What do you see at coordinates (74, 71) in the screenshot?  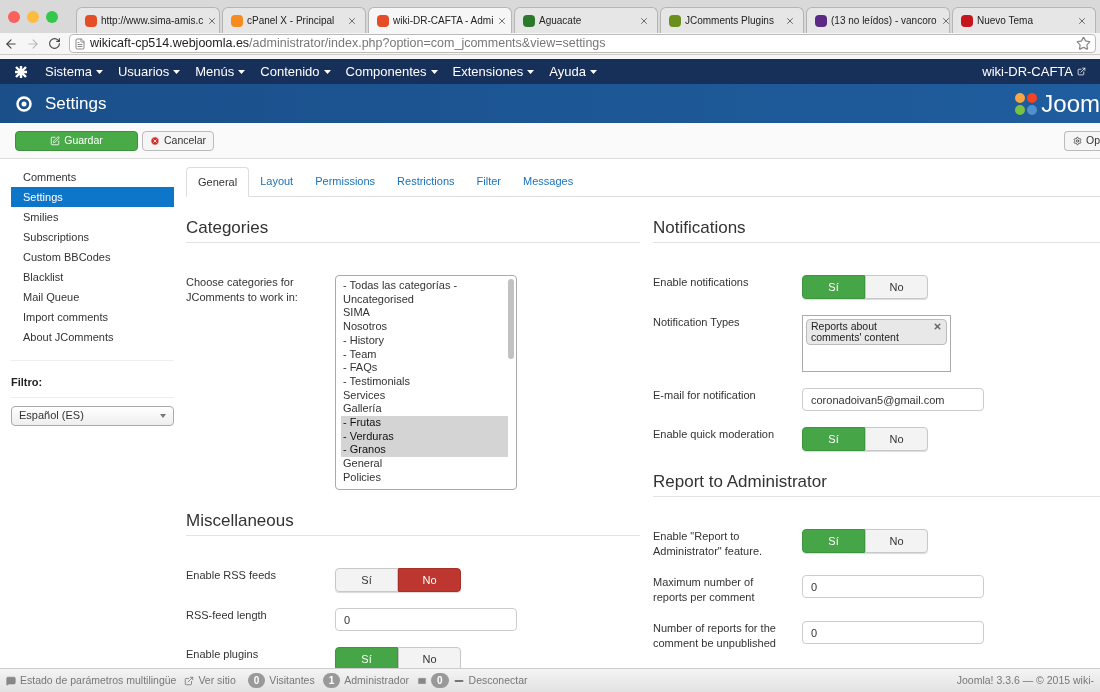 I see `menu-item: Sistema` at bounding box center [74, 71].